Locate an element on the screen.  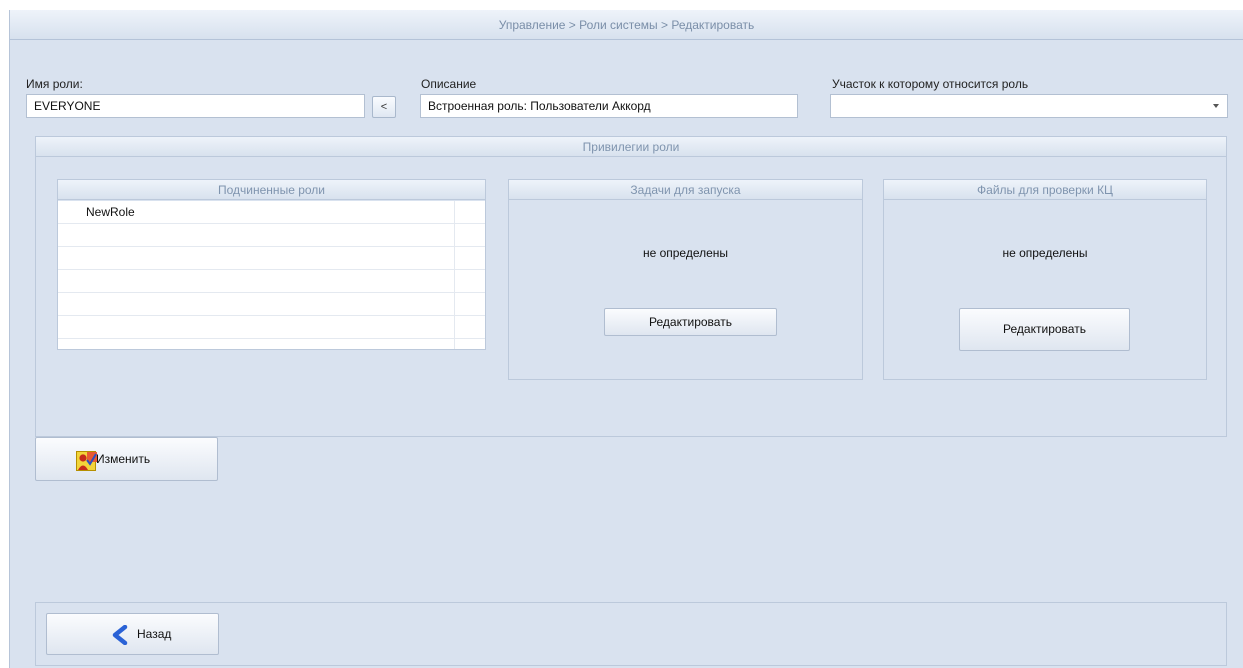
role-name-arrow-button: < is located at coordinates (384, 107).